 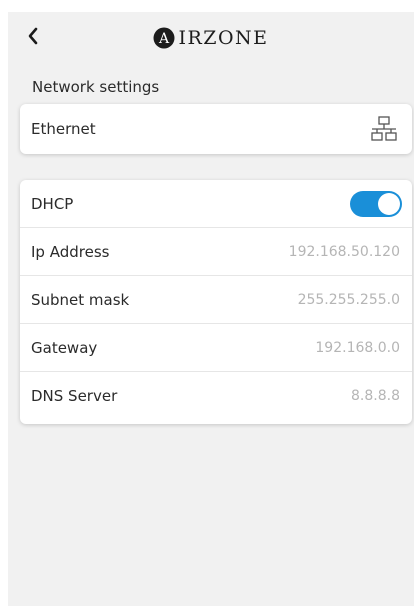 What do you see at coordinates (376, 204) in the screenshot?
I see `dhcp-toggle` at bounding box center [376, 204].